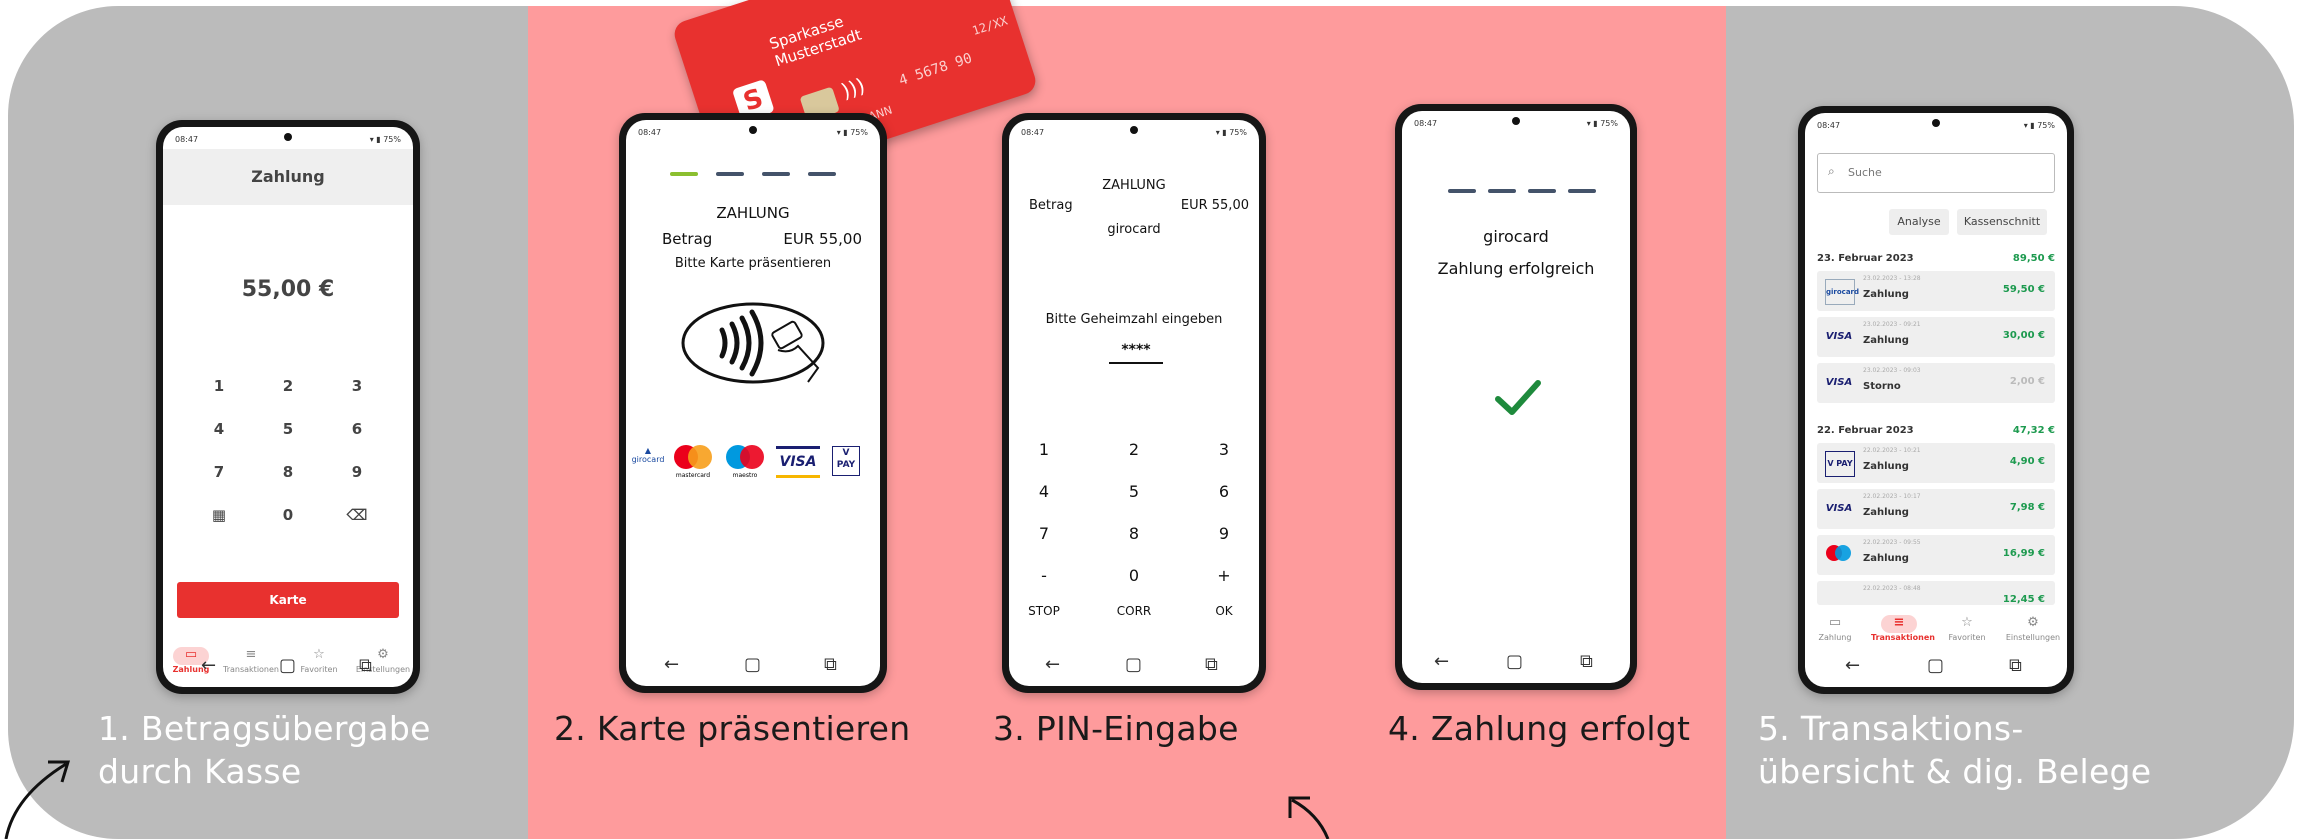 The width and height of the screenshot is (2303, 839). Describe the element at coordinates (1044, 611) in the screenshot. I see `stop-button: STOP` at that location.